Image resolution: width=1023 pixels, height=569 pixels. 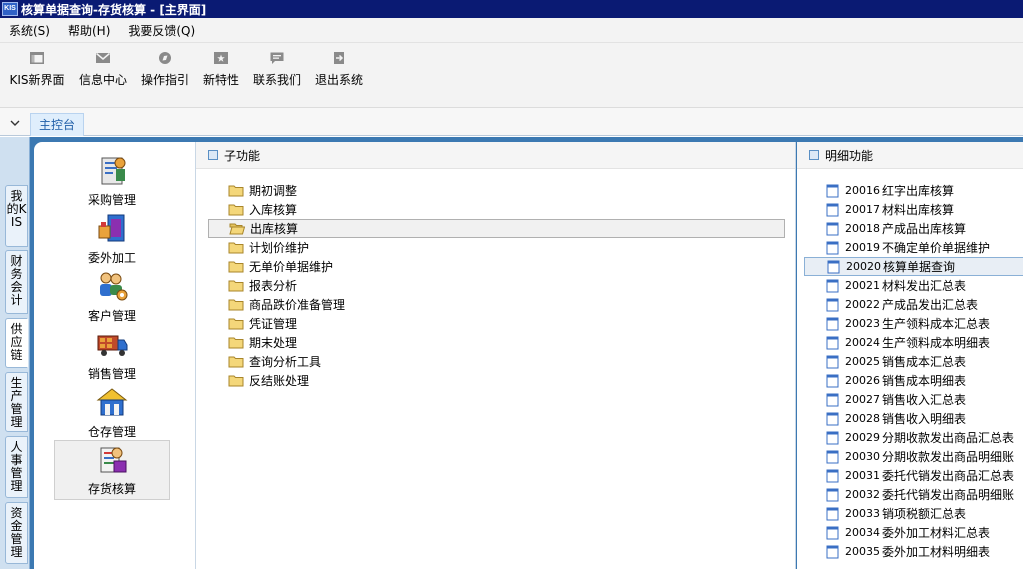 What do you see at coordinates (16, 533) in the screenshot?
I see `side-tab-funds: 资金管理` at bounding box center [16, 533].